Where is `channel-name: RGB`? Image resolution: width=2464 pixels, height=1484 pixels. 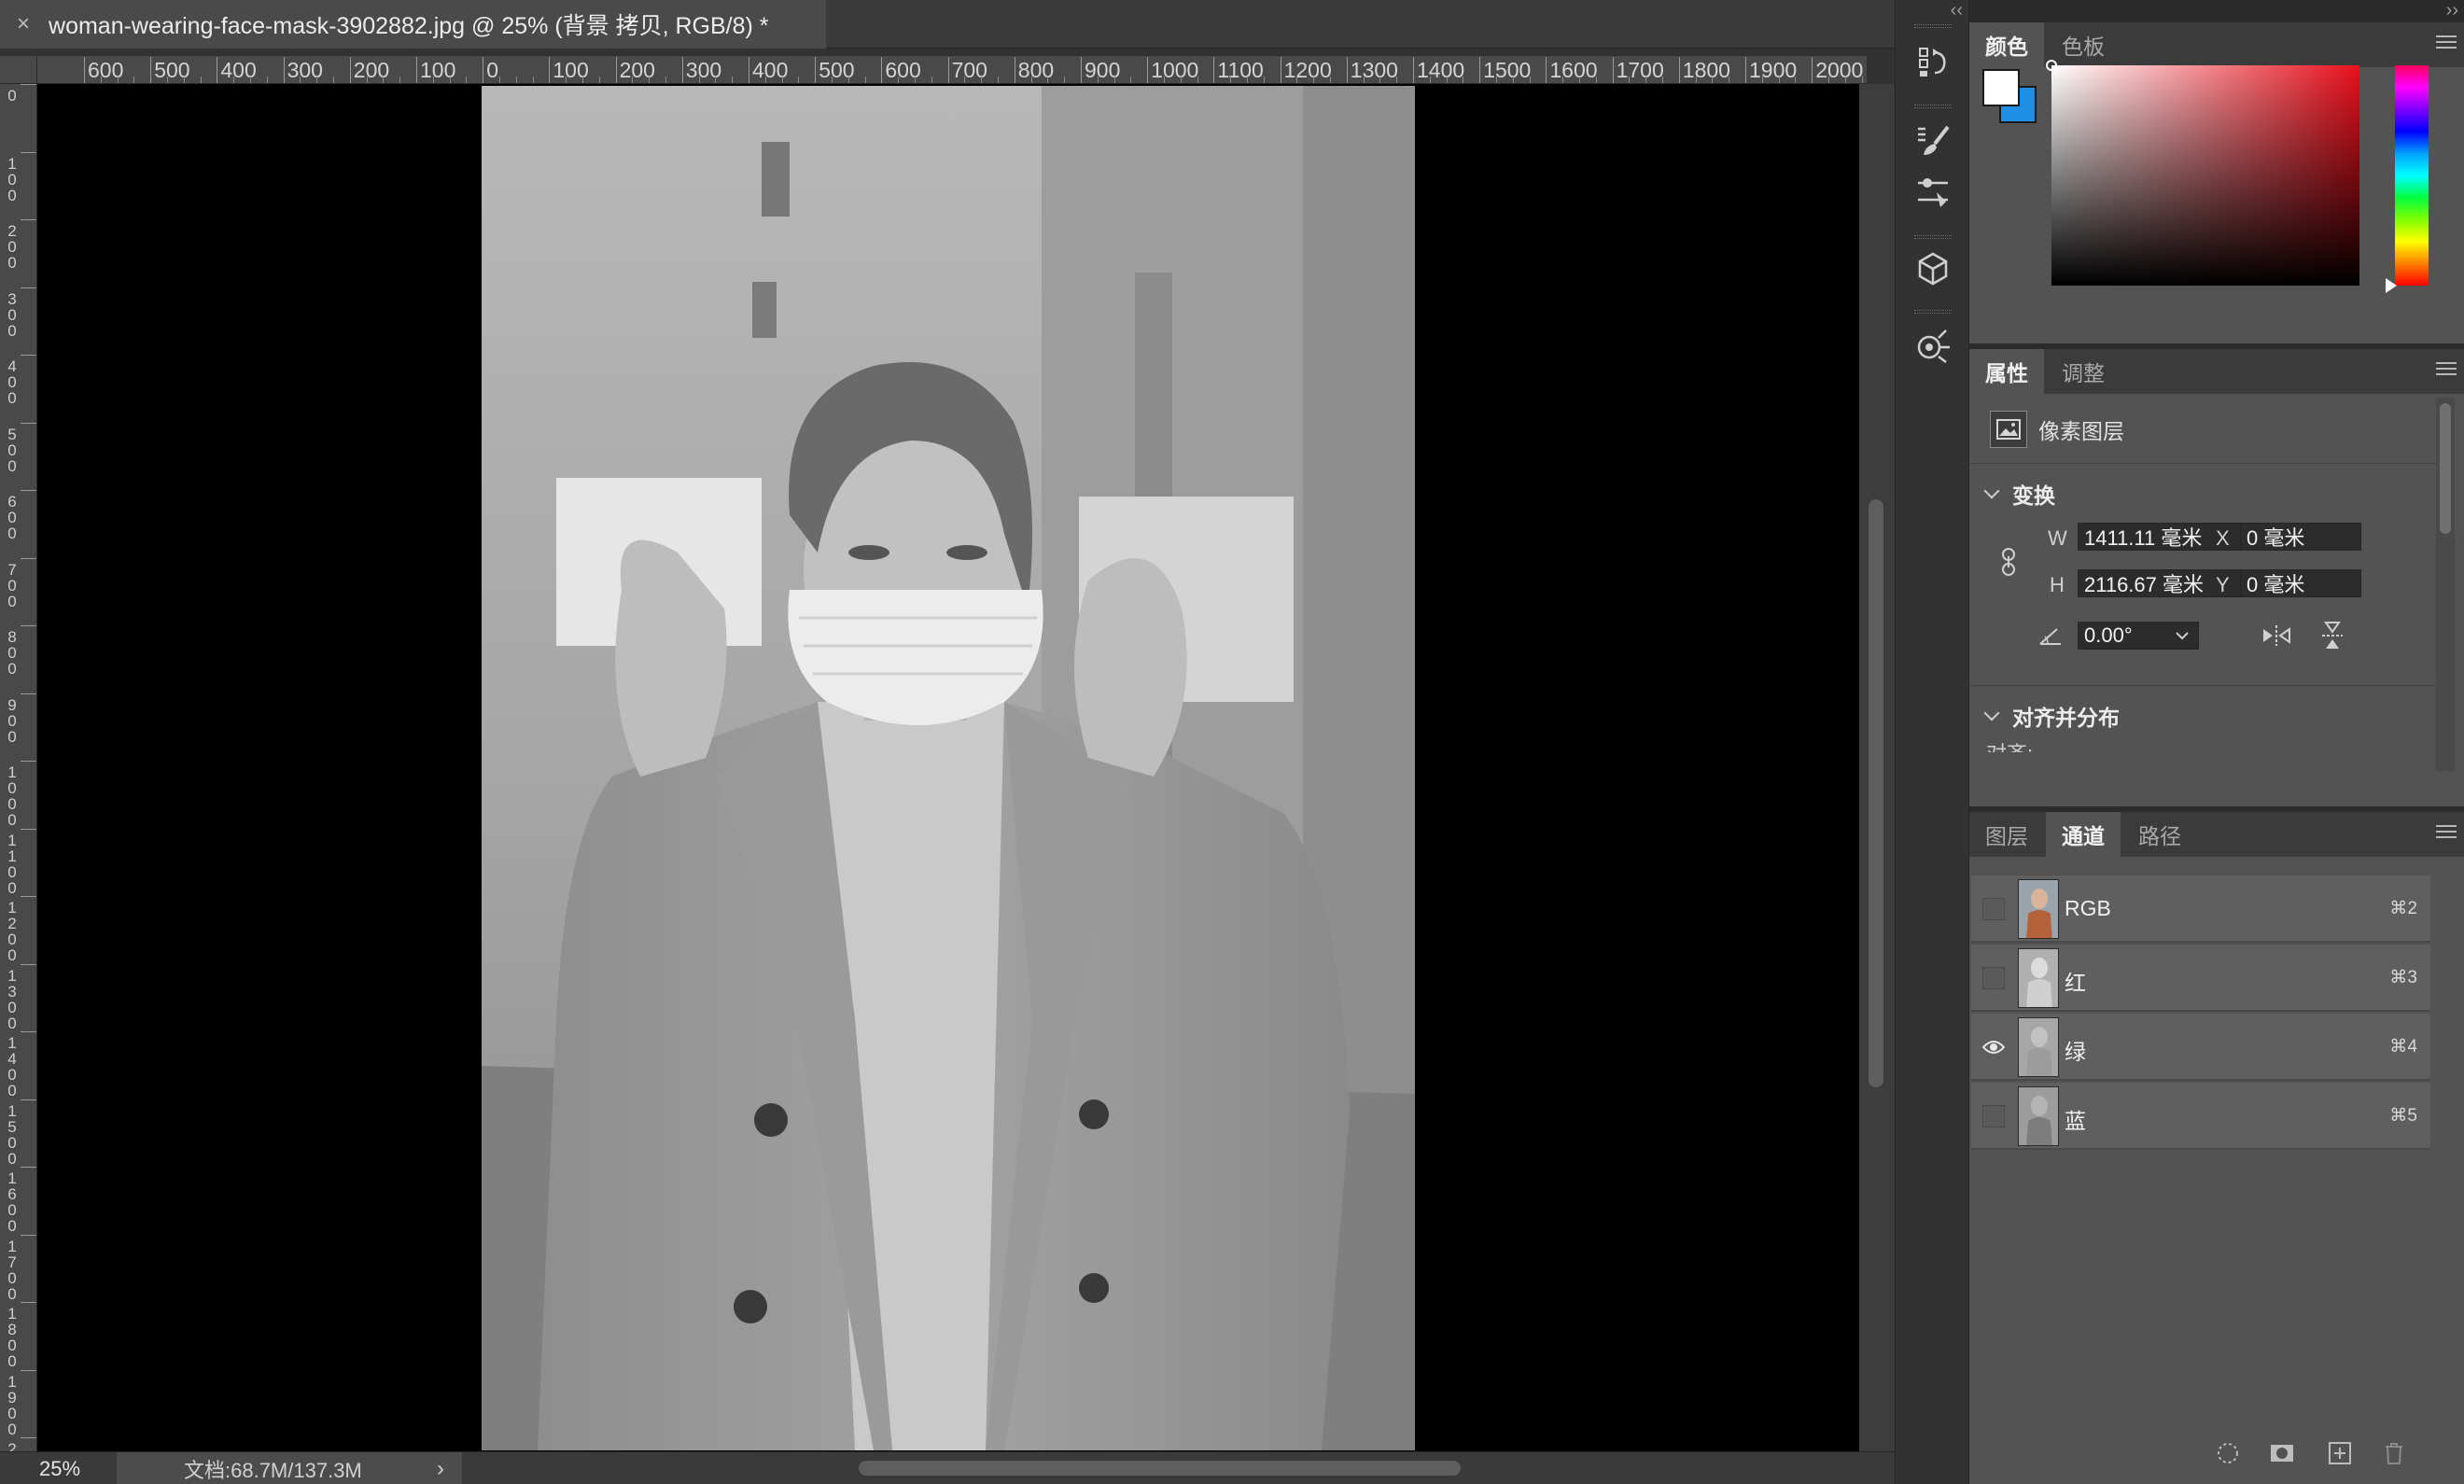
channel-name: RGB is located at coordinates (2088, 908).